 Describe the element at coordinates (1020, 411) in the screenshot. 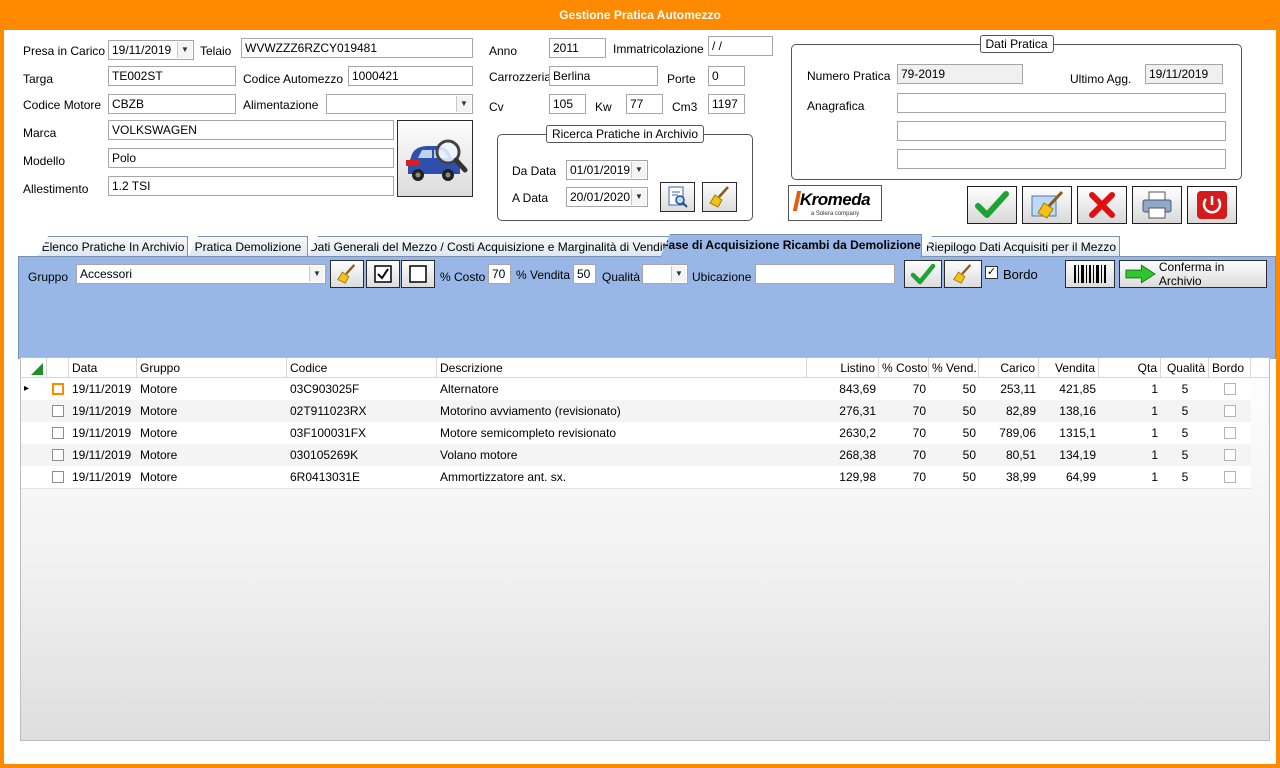

I see `cell-carico: 82,89` at that location.